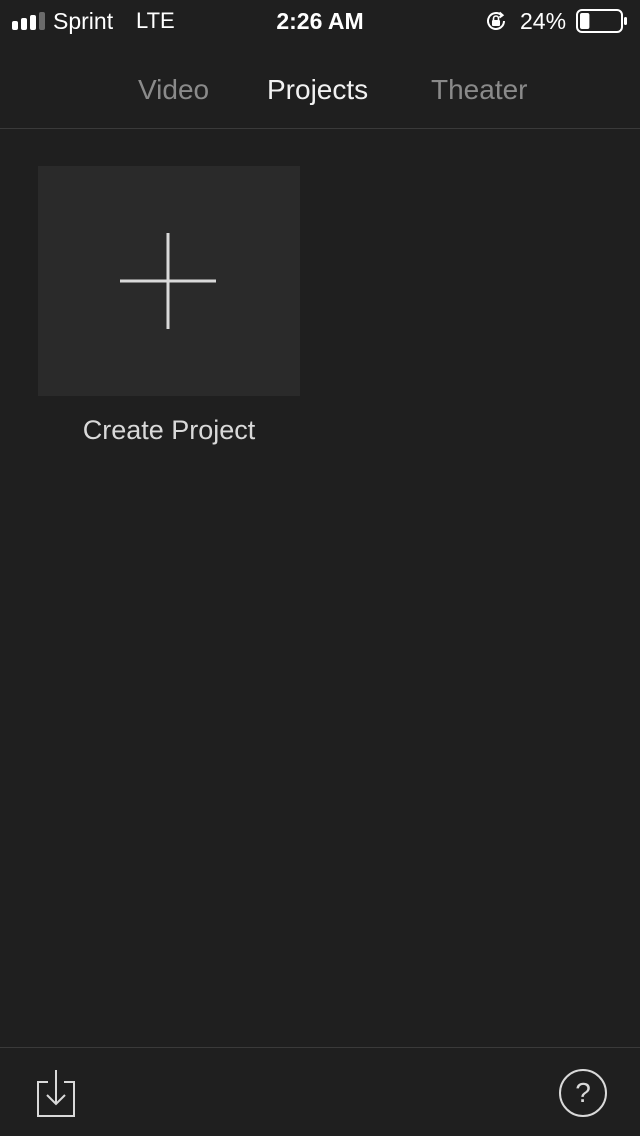 This screenshot has height=1136, width=640. What do you see at coordinates (320, 1047) in the screenshot?
I see `toolbar-divider` at bounding box center [320, 1047].